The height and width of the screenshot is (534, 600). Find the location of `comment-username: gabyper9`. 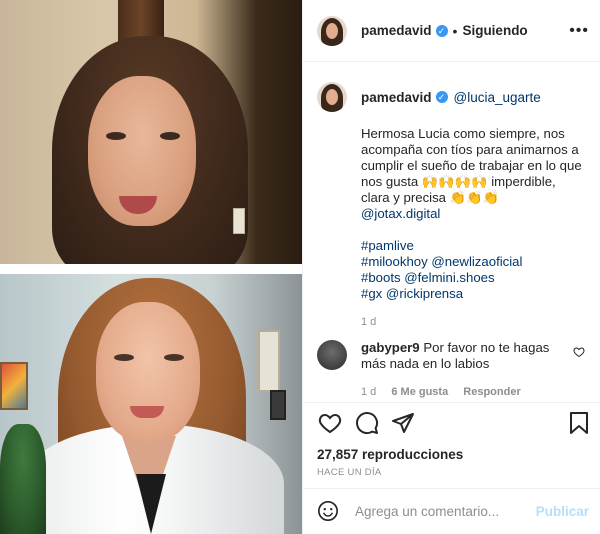

comment-username: gabyper9 is located at coordinates (390, 347).